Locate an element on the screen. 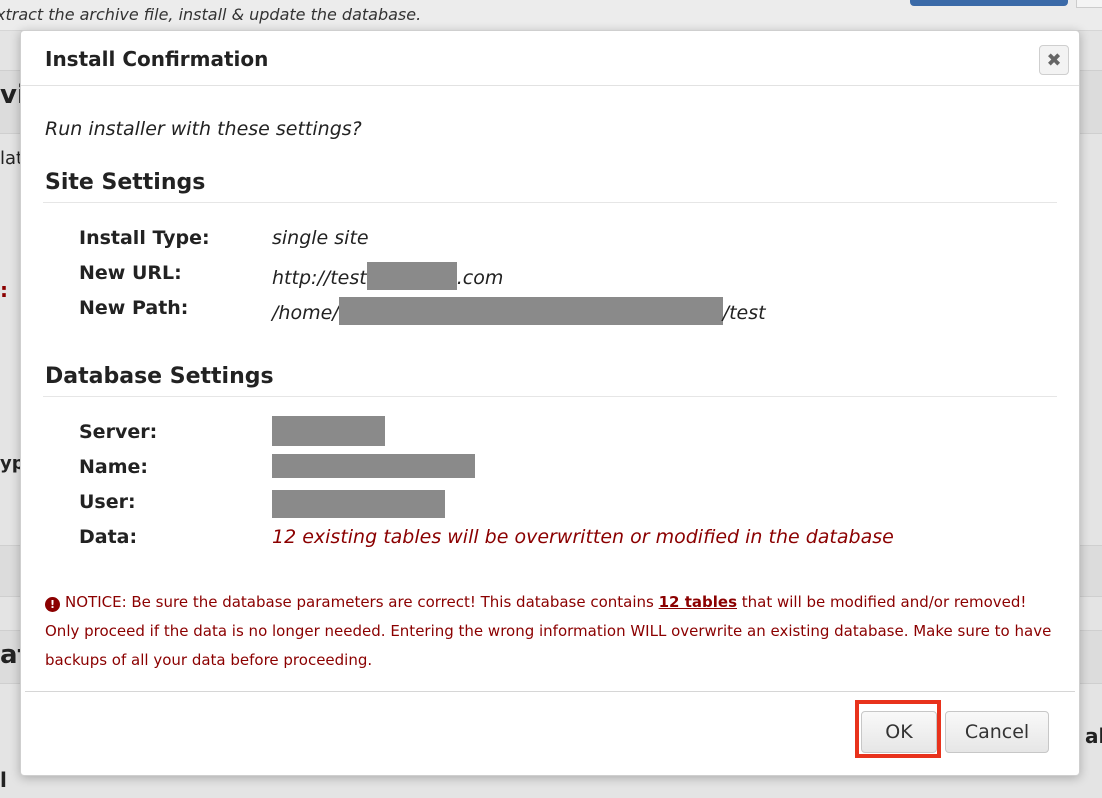 The image size is (1102, 798). new-path-value: /home/ /test is located at coordinates (519, 311).